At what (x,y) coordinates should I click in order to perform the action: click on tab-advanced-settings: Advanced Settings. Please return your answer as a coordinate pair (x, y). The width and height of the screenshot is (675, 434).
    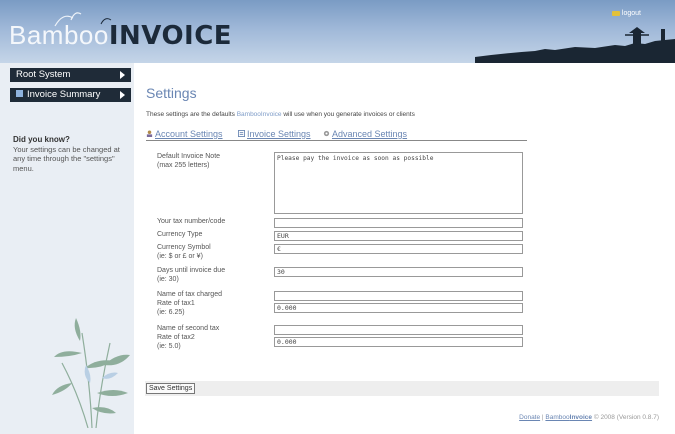
    Looking at the image, I should click on (365, 134).